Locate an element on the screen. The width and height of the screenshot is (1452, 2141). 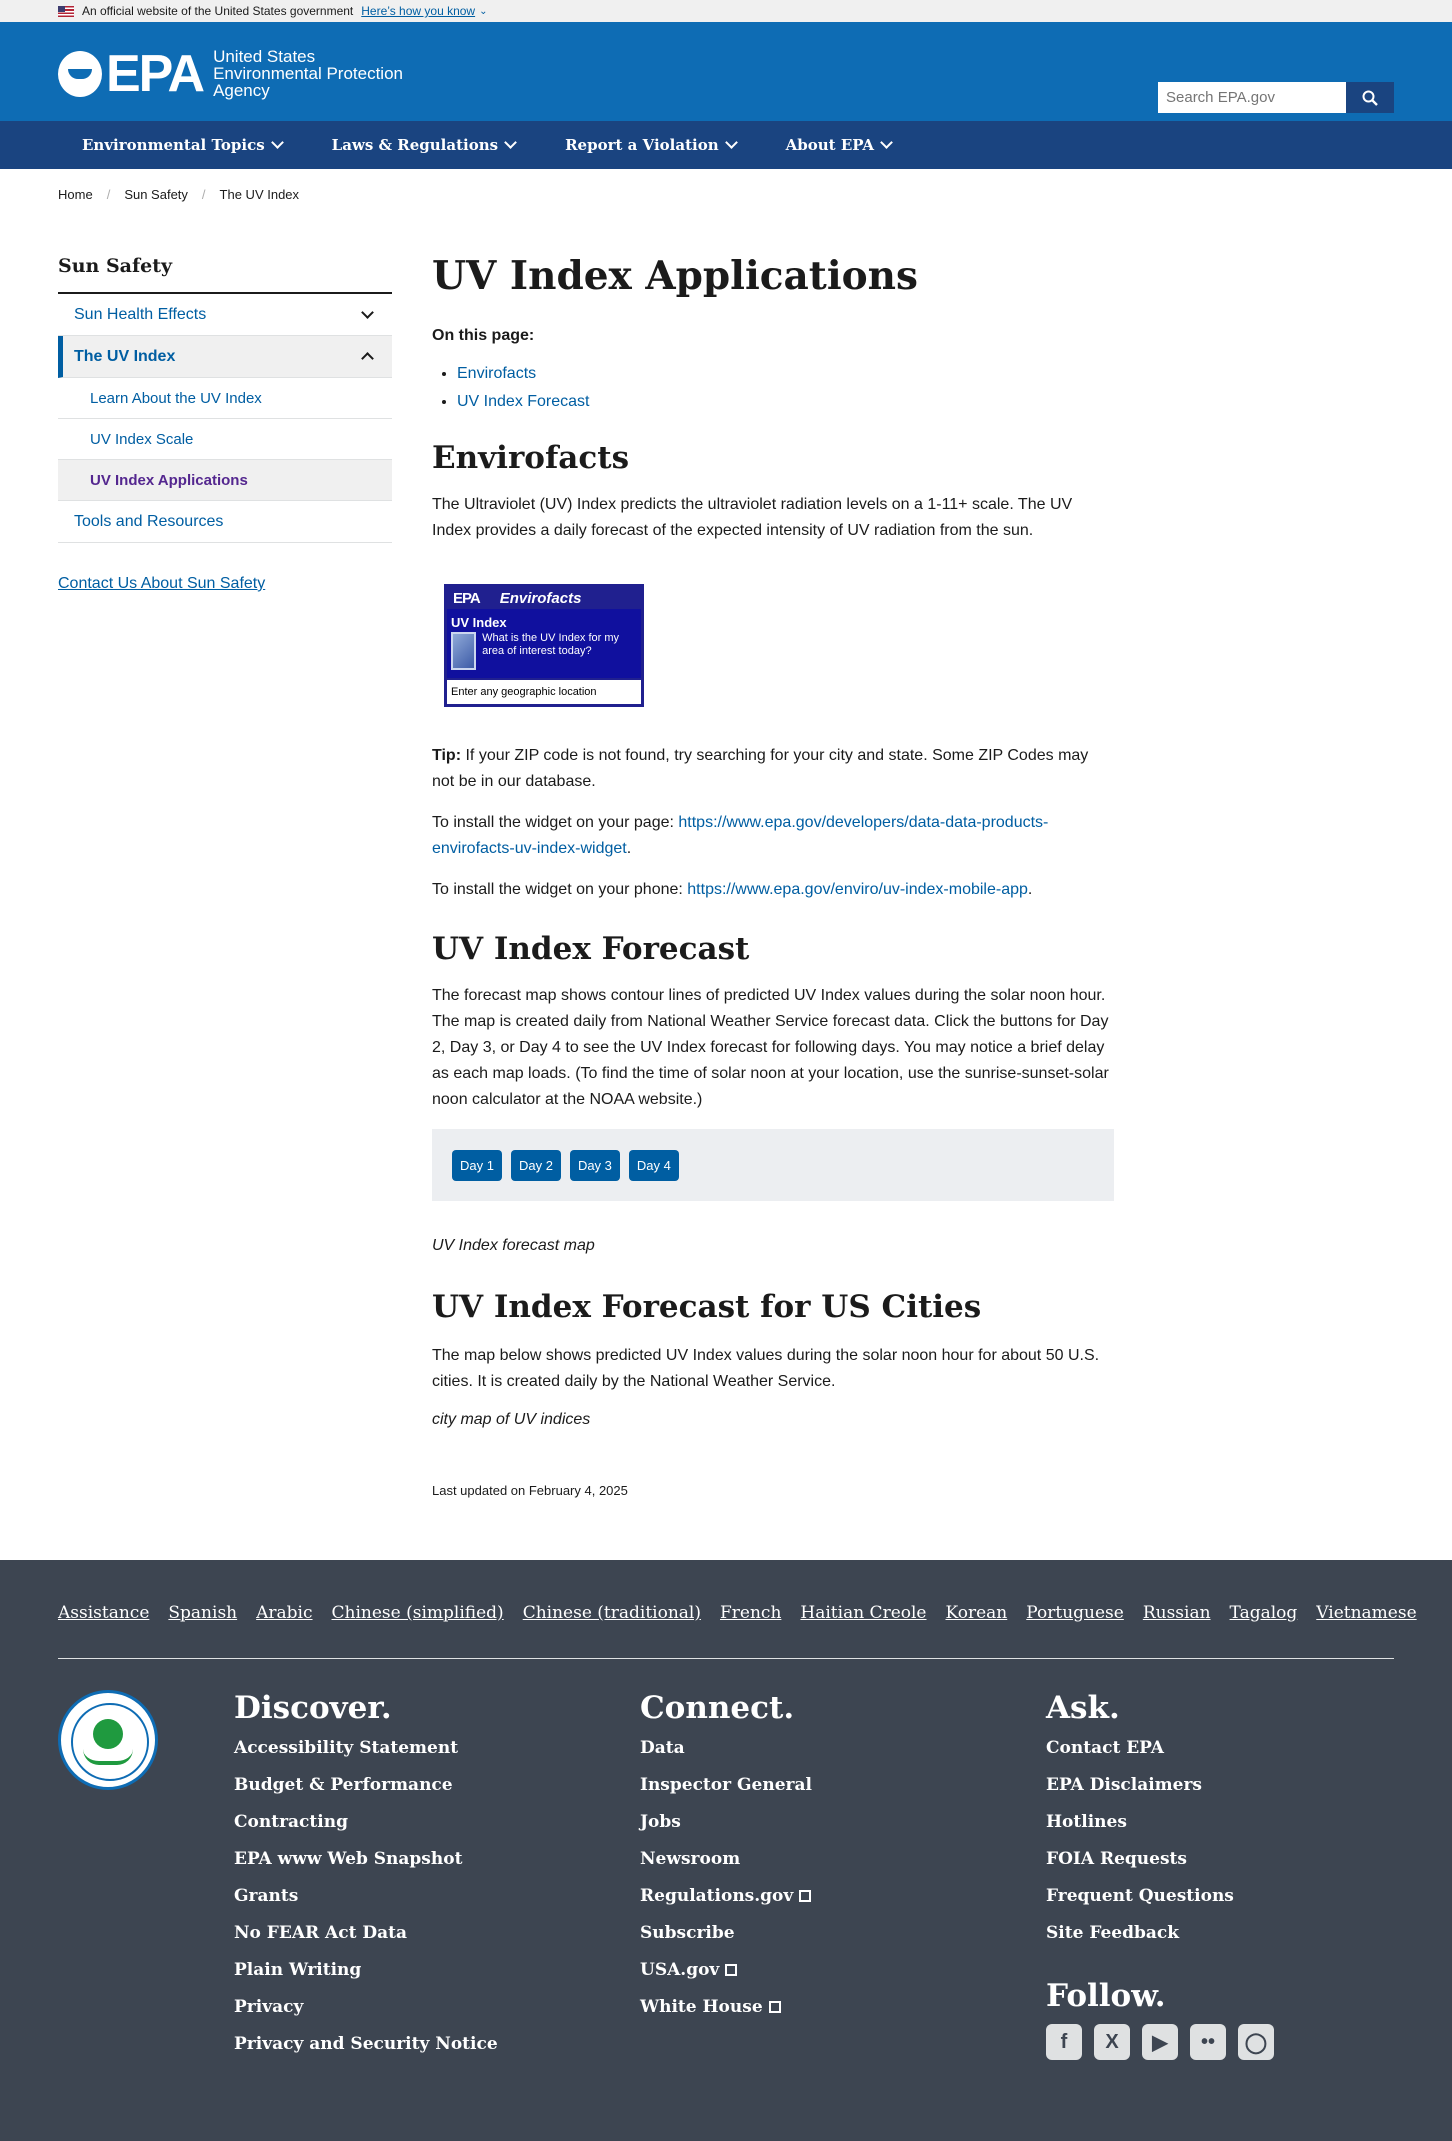
footer-link: Contact EPA is located at coordinates (1166, 1756).